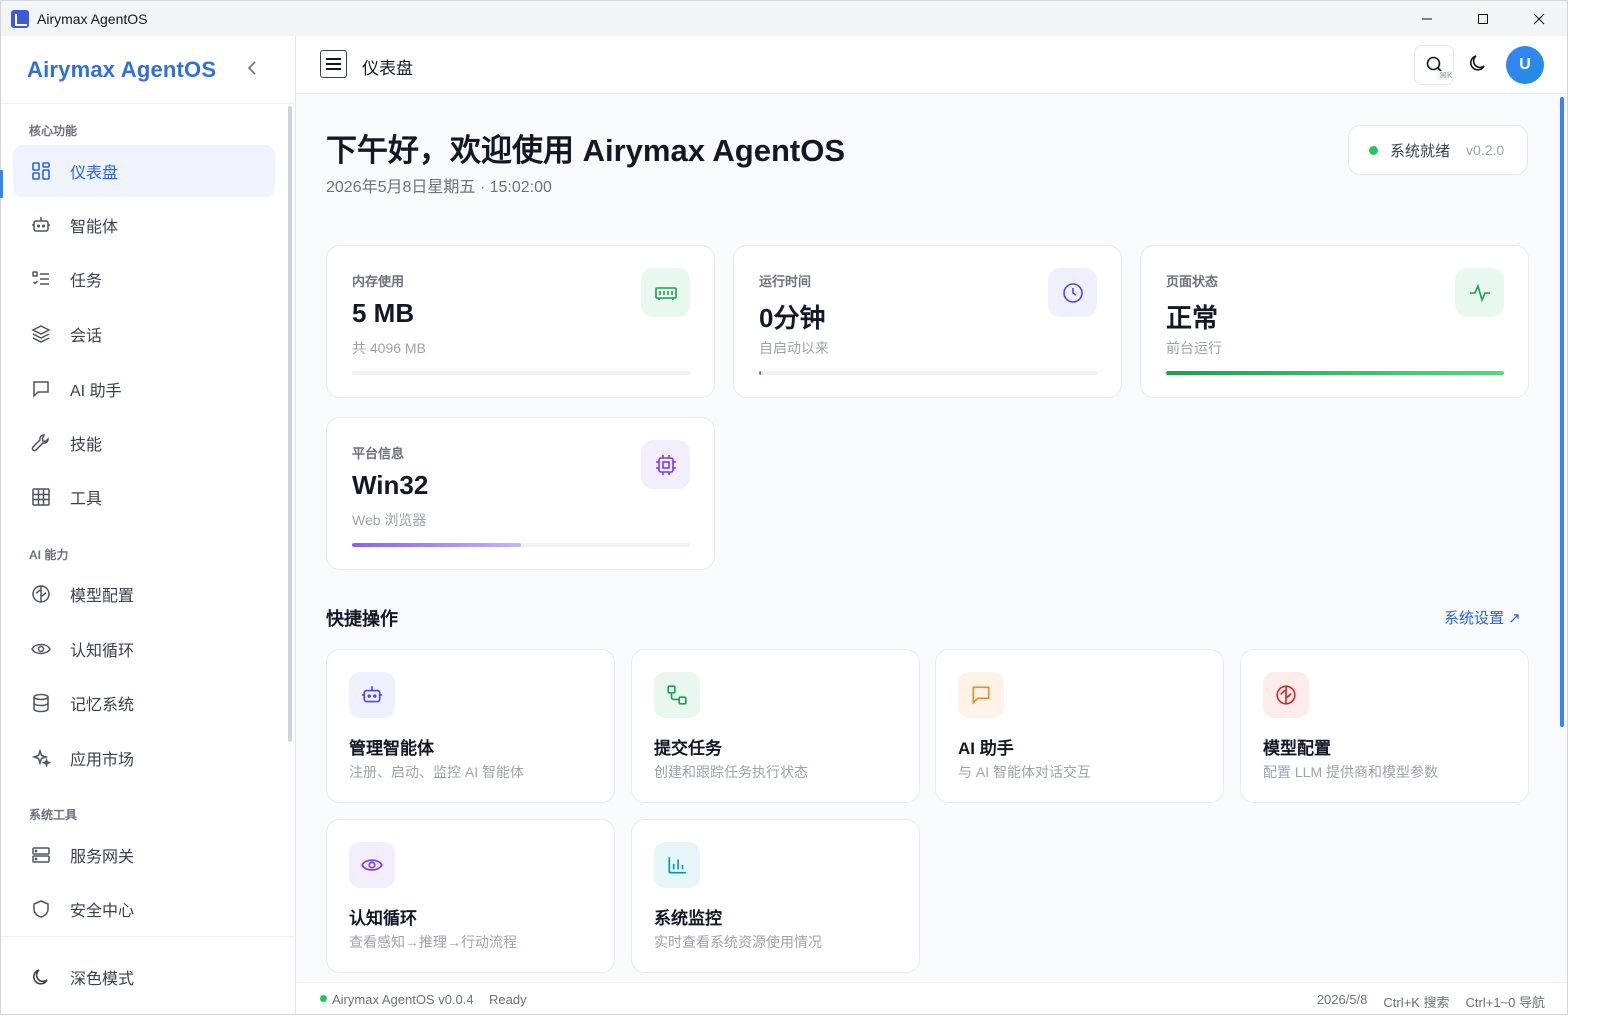 The image size is (1600, 1036). What do you see at coordinates (1584, 518) in the screenshot?
I see `desktop-background` at bounding box center [1584, 518].